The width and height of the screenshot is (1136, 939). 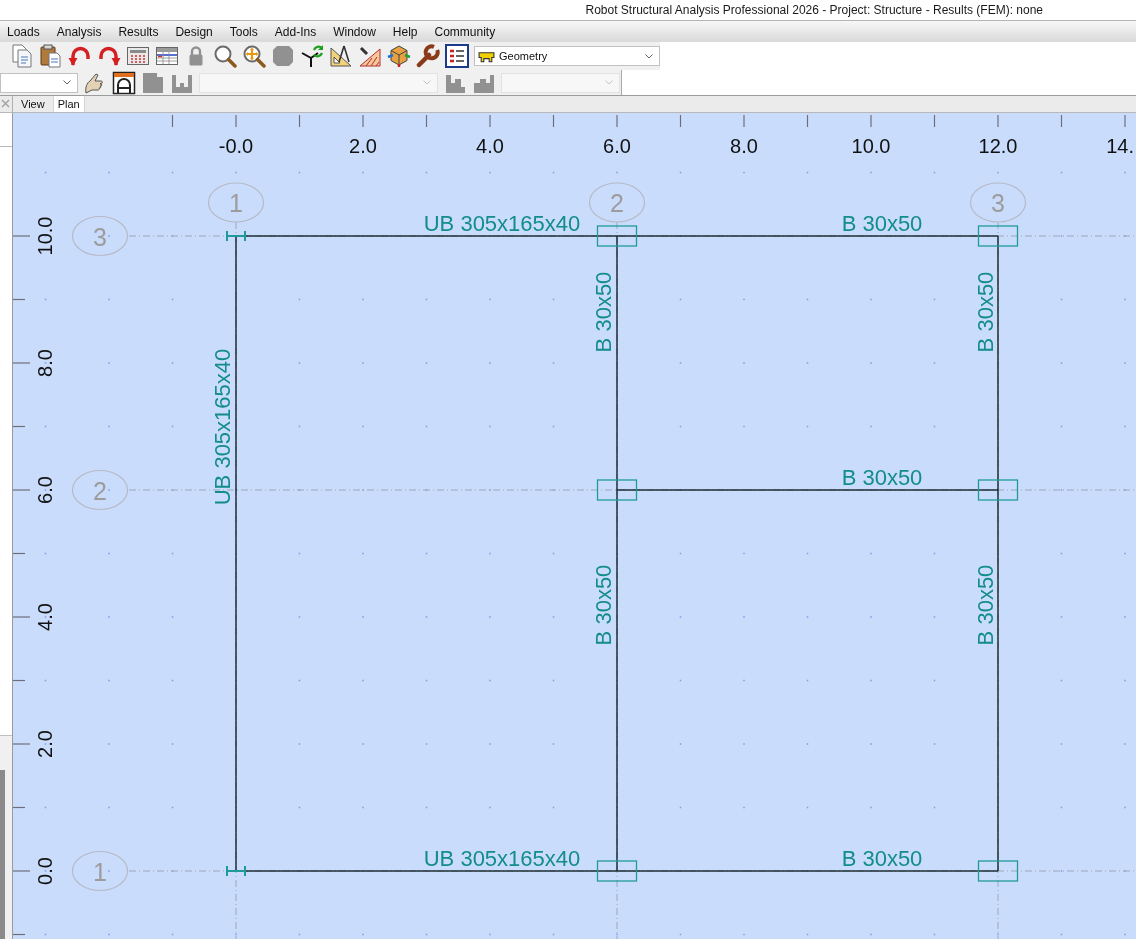 I want to click on hatched-triangle-icon, so click(x=370, y=56).